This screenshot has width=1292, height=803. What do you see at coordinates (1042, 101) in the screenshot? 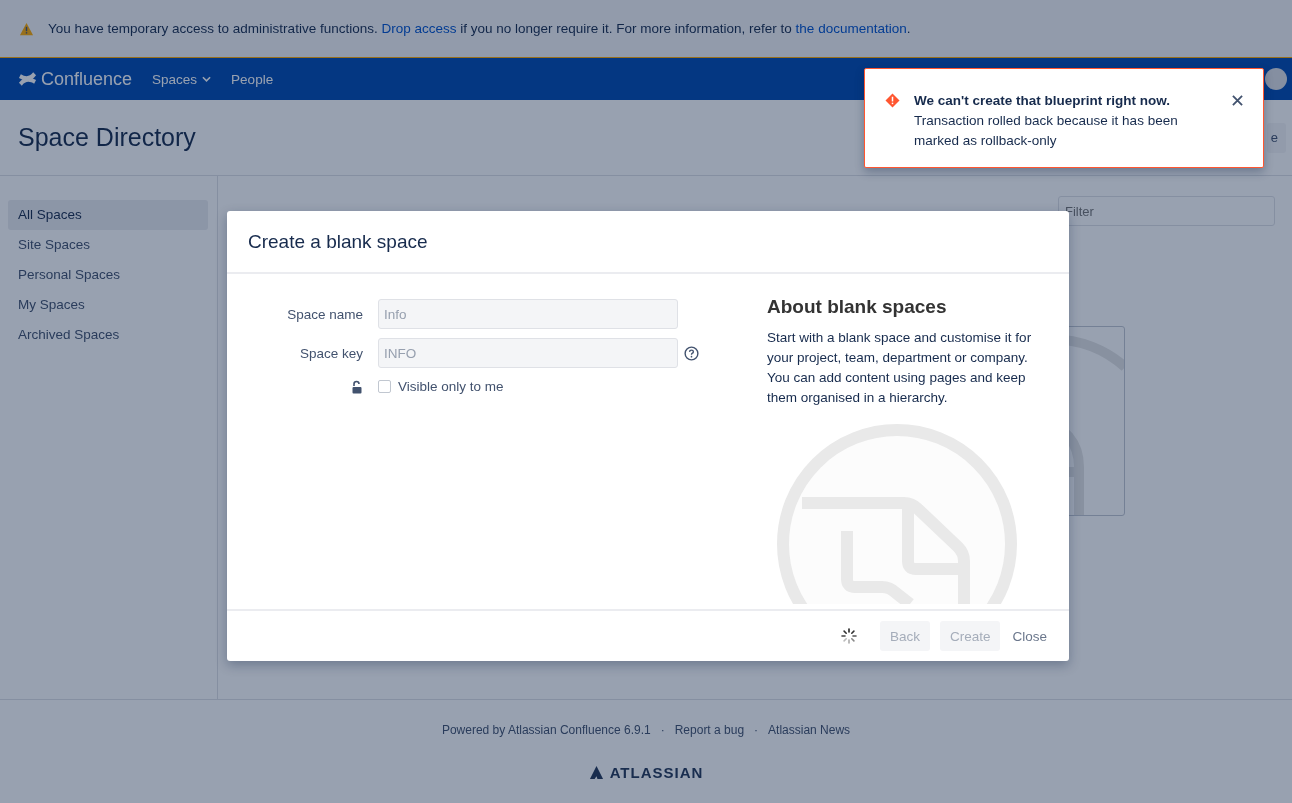
I see `toast-title: We can't create that blueprint right now.` at bounding box center [1042, 101].